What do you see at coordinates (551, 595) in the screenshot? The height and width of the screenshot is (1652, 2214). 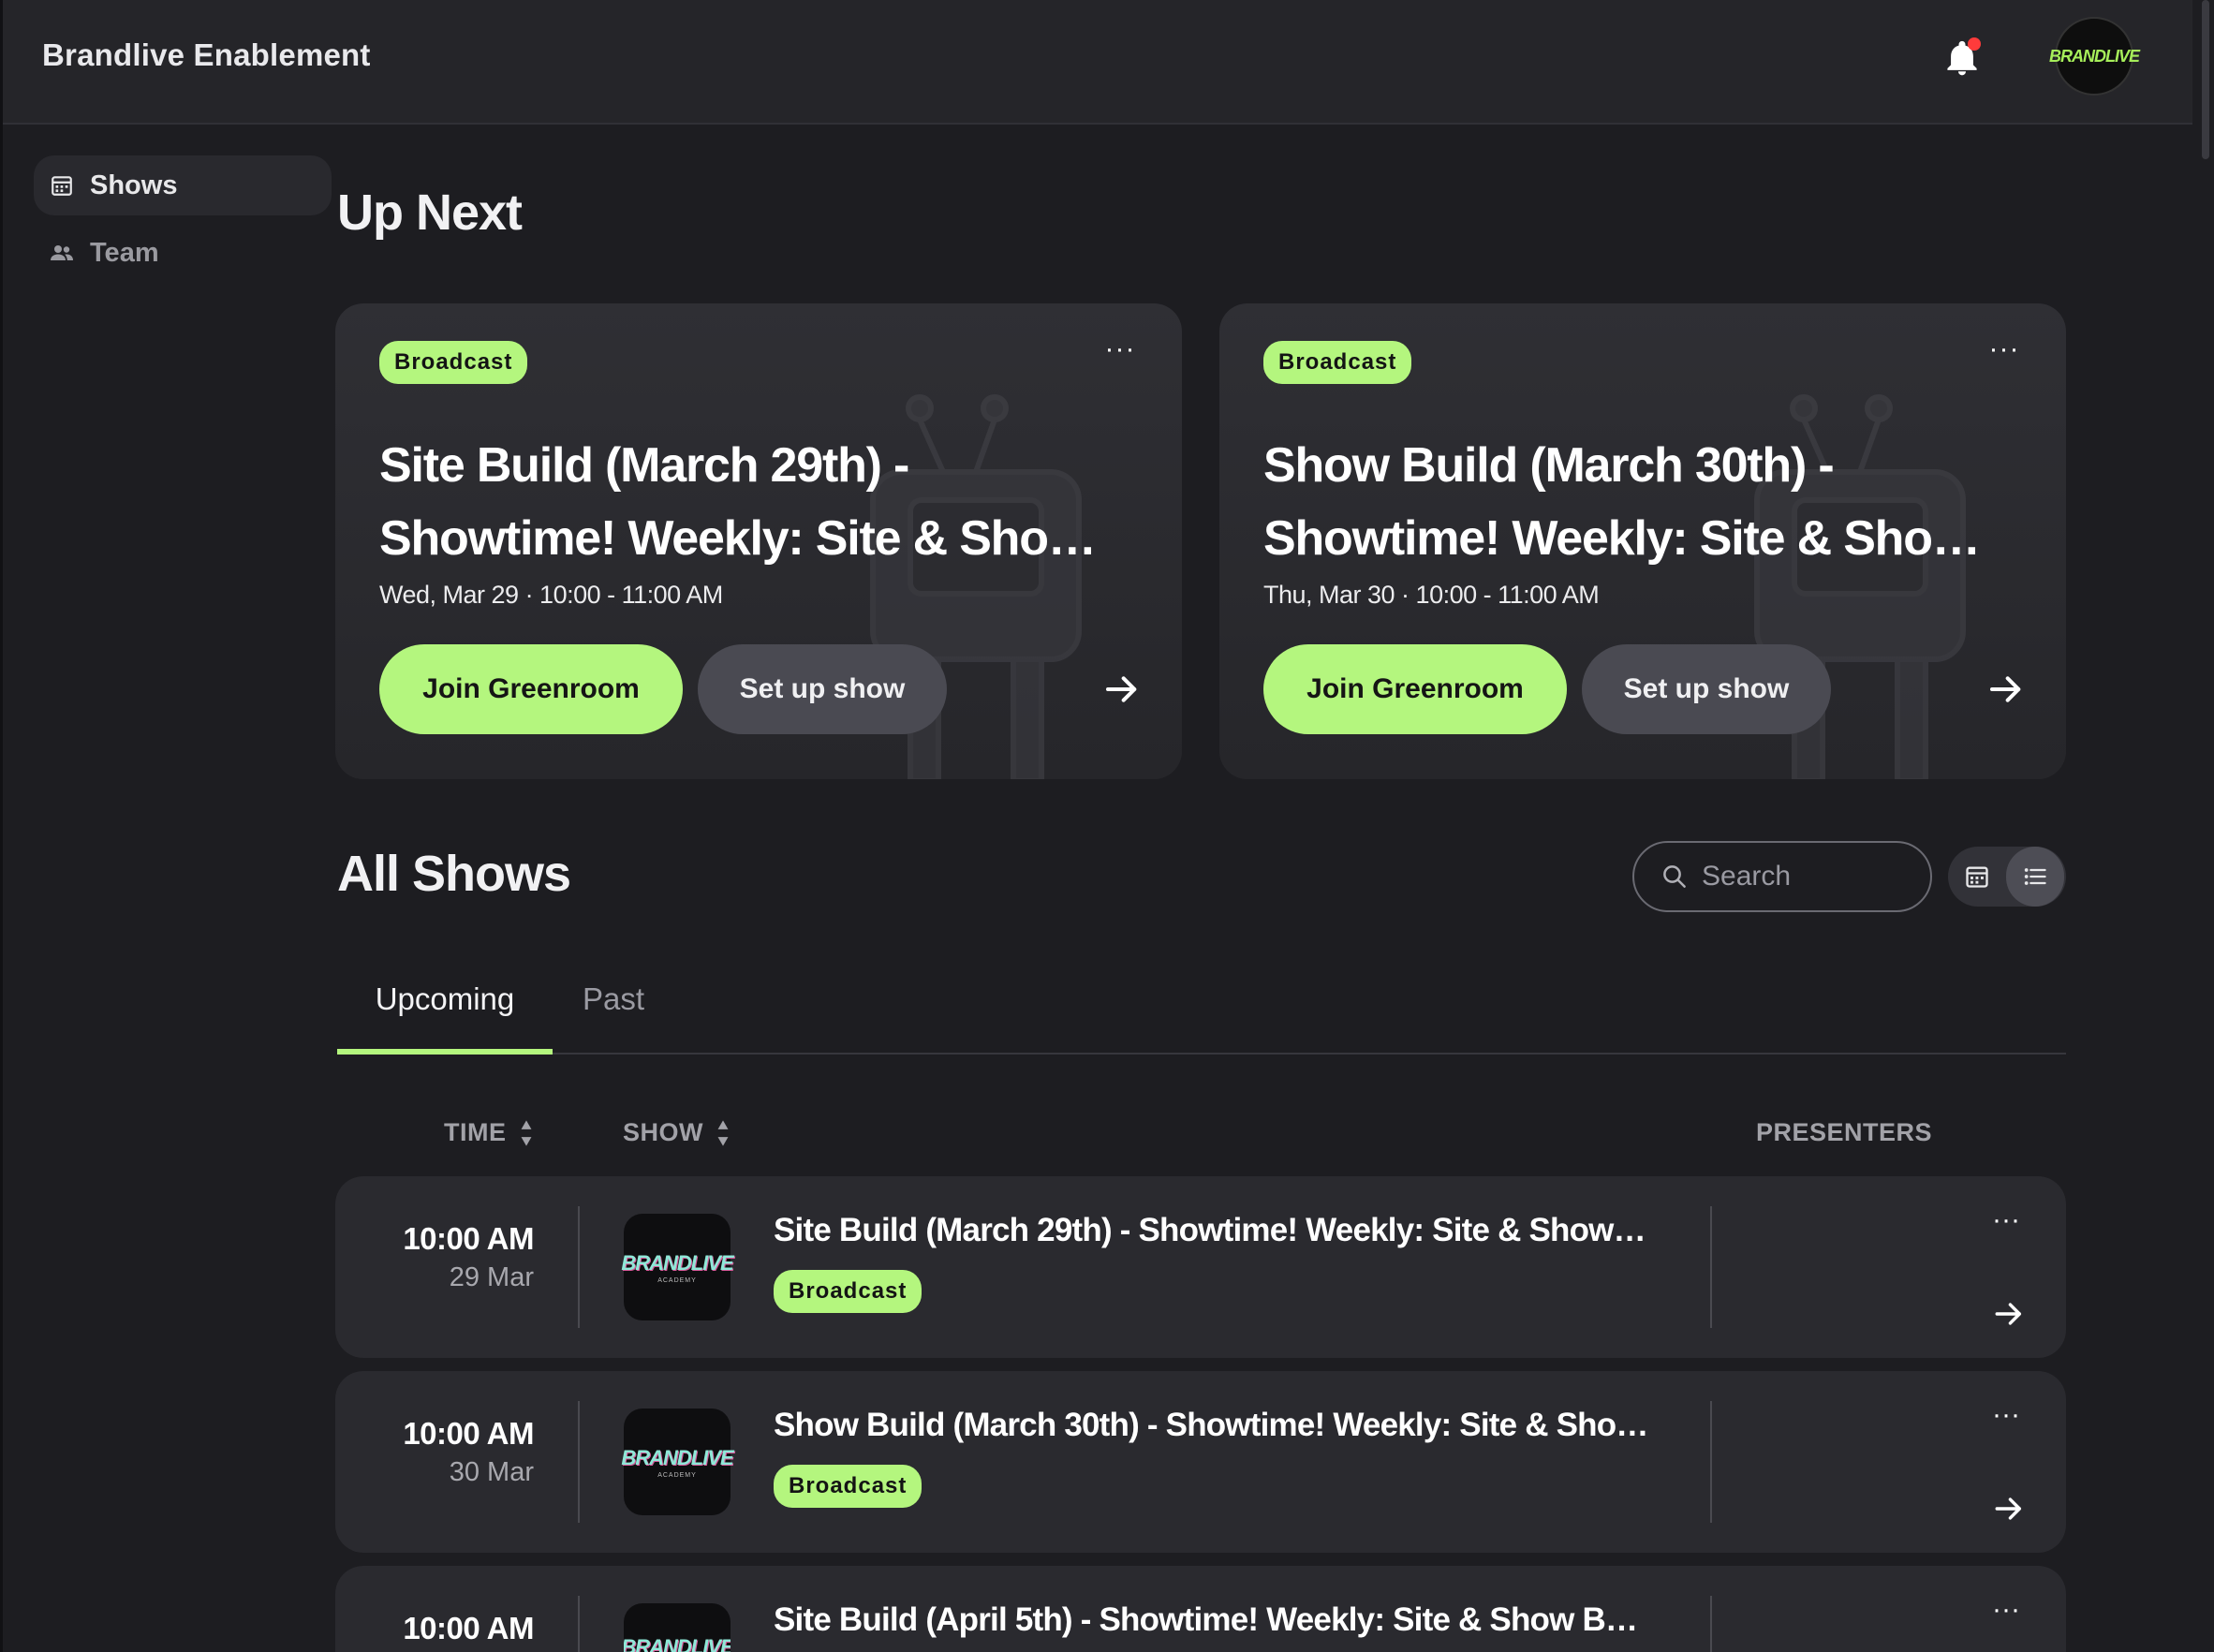 I see `card-datetime: Wed, Mar 29 · 10:00 - 11:00 AM` at bounding box center [551, 595].